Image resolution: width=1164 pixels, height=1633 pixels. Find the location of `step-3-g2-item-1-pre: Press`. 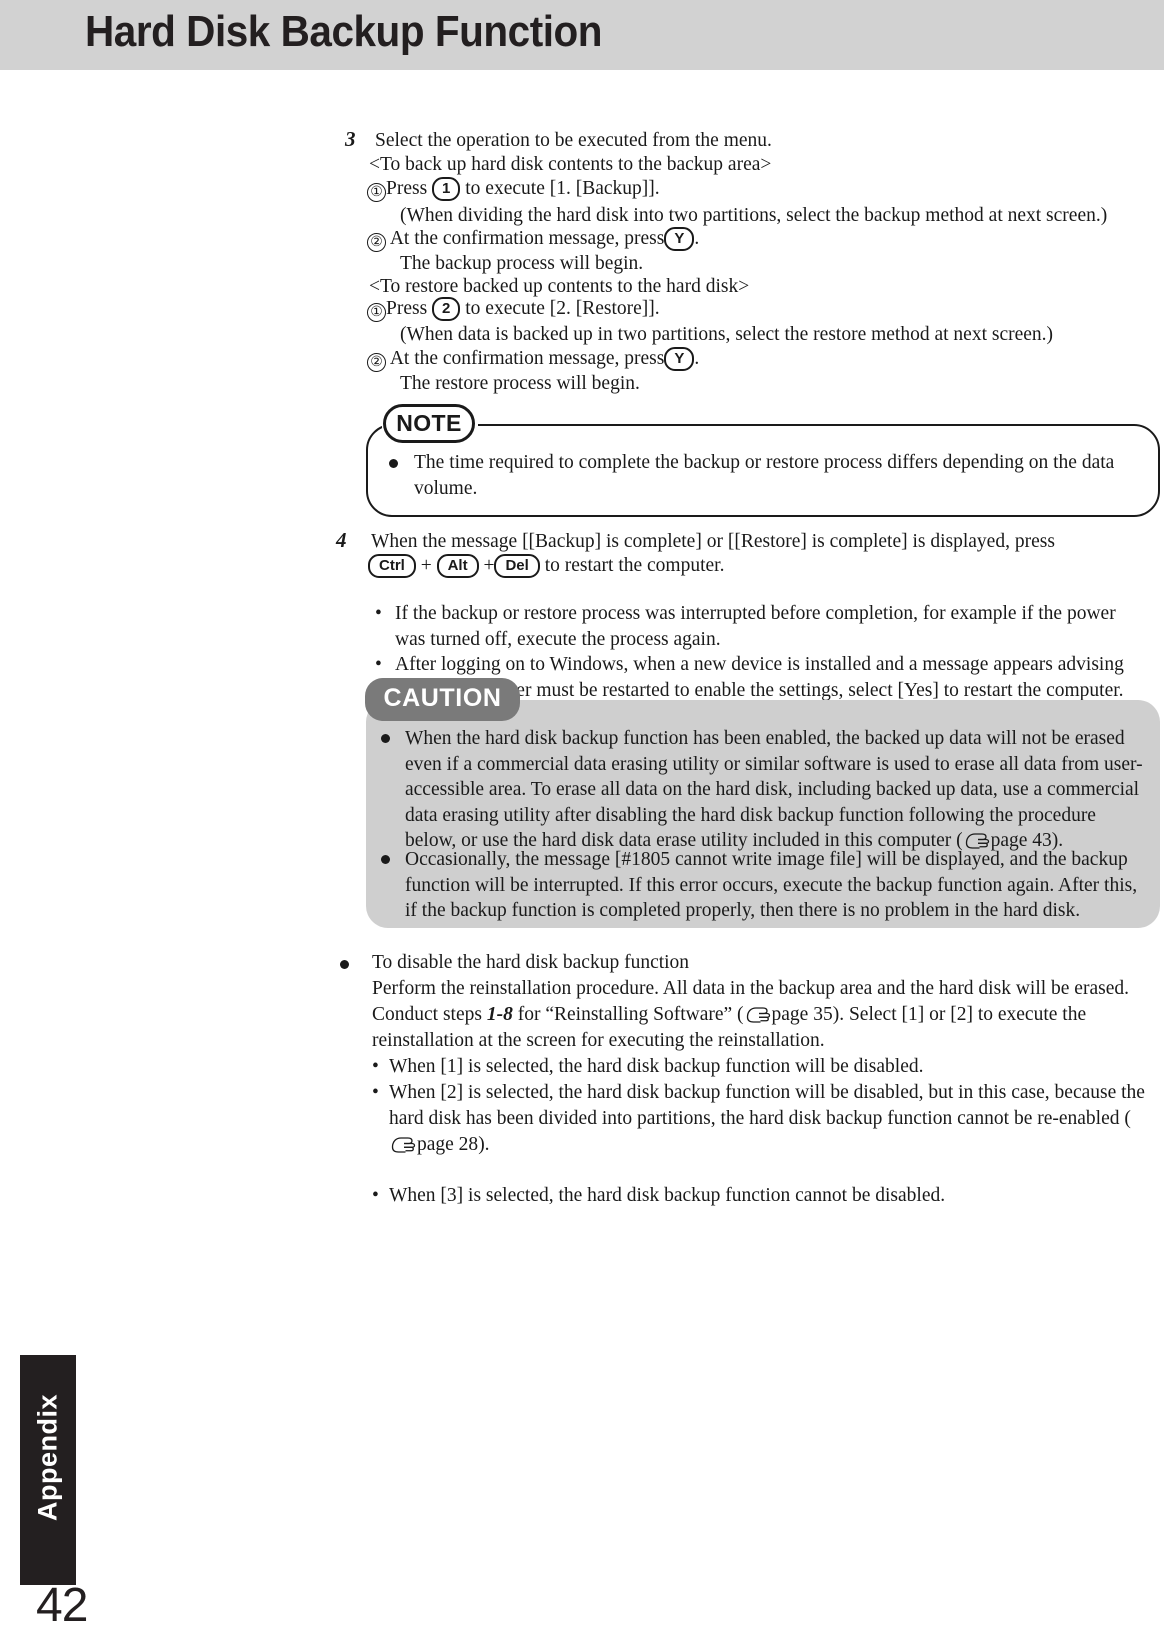

step-3-g2-item-1-pre: Press is located at coordinates (407, 308).